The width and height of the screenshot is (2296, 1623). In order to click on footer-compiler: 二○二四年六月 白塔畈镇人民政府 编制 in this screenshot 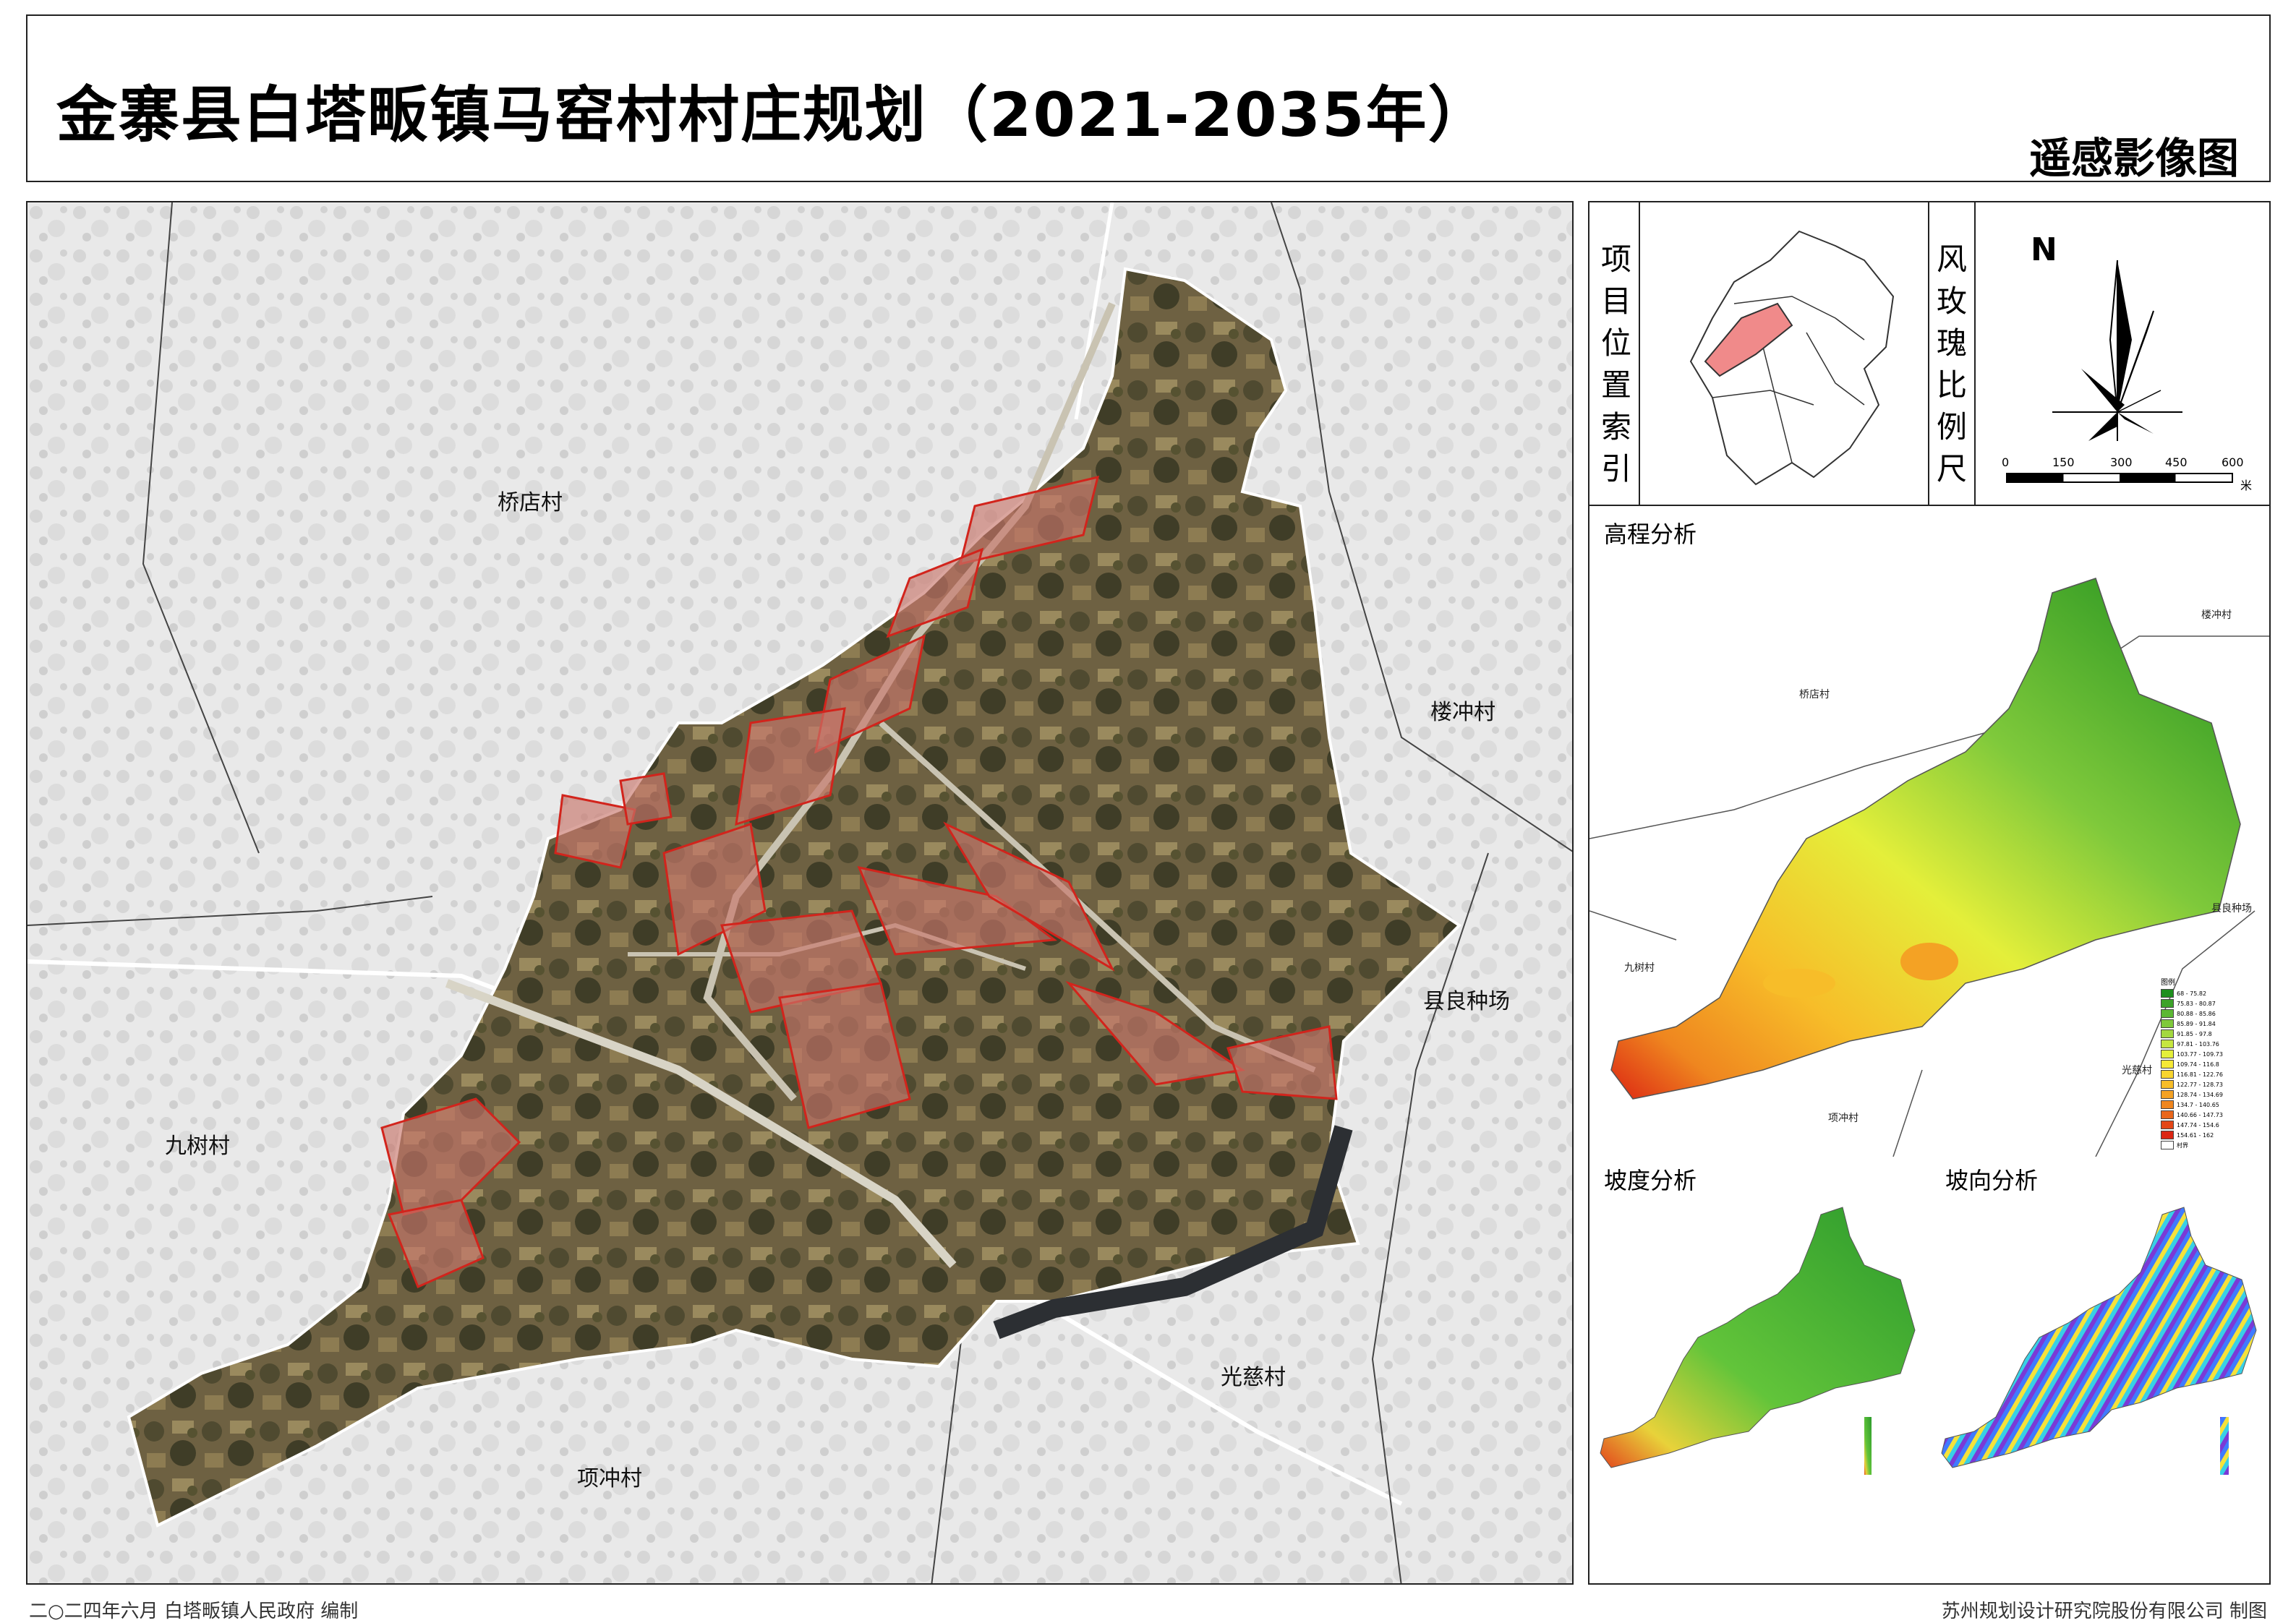, I will do `click(194, 1611)`.